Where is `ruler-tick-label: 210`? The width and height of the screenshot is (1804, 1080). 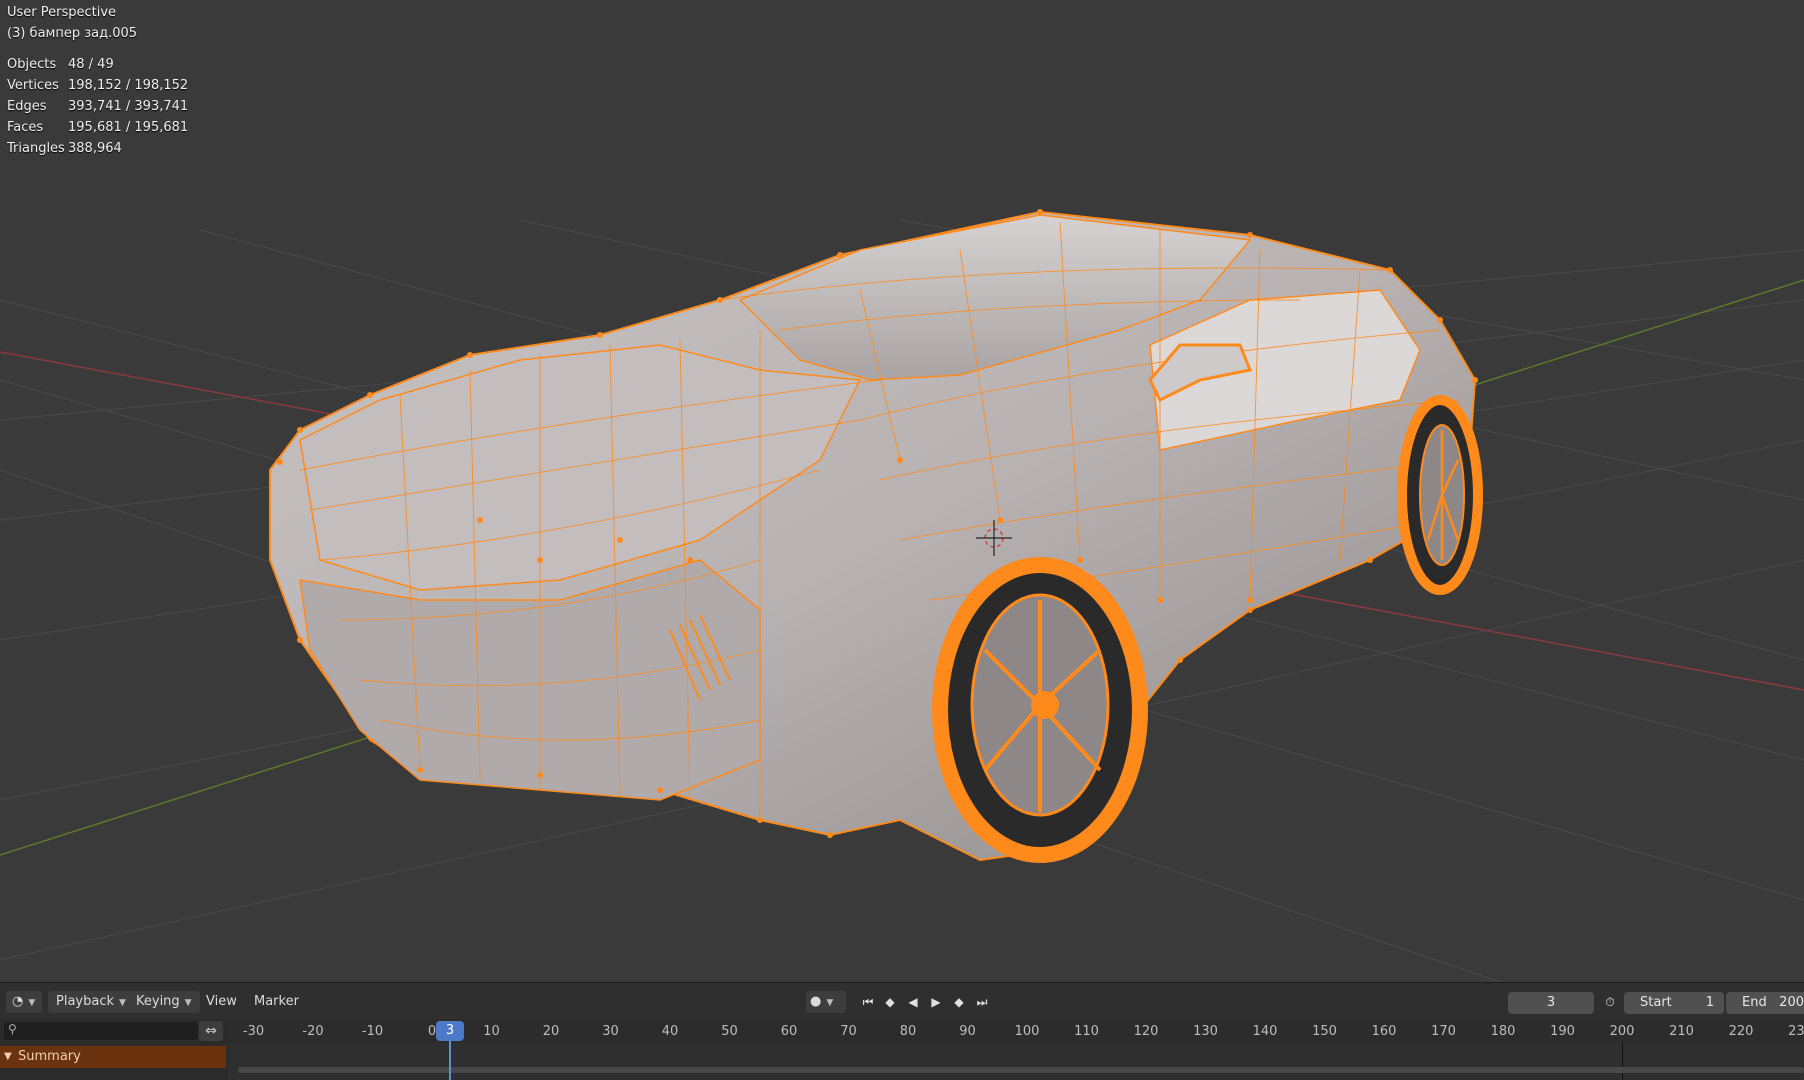 ruler-tick-label: 210 is located at coordinates (1681, 1031).